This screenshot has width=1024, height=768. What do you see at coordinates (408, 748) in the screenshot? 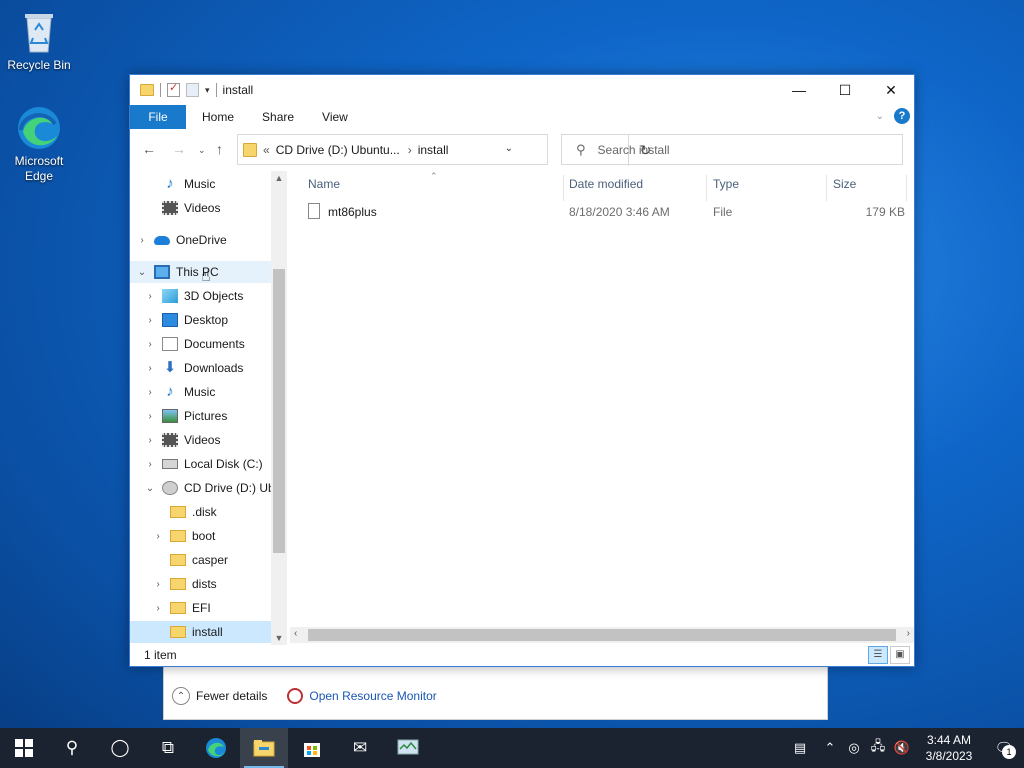
I see `task-manager-taskbar-icon` at bounding box center [408, 748].